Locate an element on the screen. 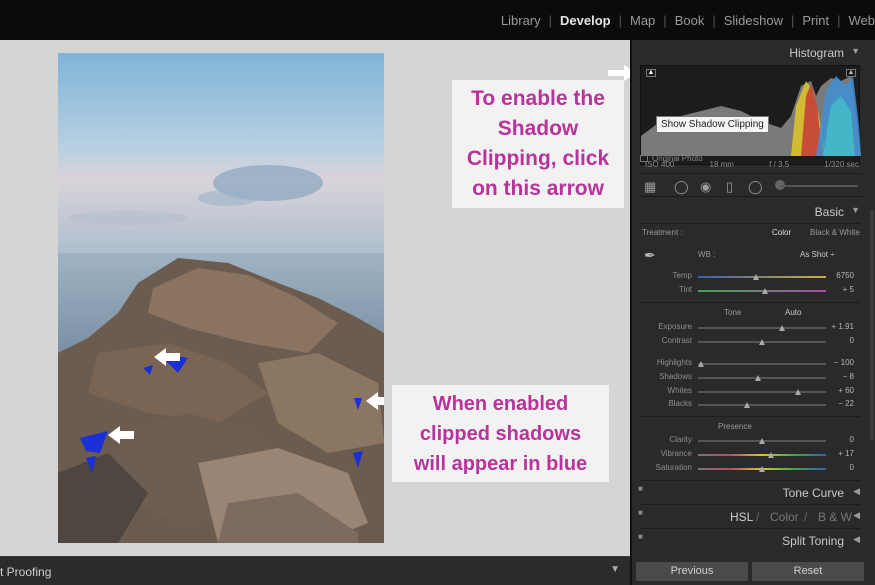 This screenshot has width=875, height=585. slider-temp: Temp 6750 is located at coordinates (750, 277).